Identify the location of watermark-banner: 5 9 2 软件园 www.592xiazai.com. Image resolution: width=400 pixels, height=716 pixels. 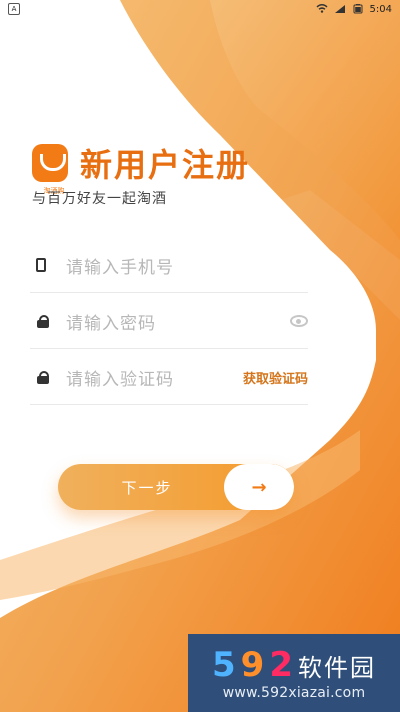
(294, 673).